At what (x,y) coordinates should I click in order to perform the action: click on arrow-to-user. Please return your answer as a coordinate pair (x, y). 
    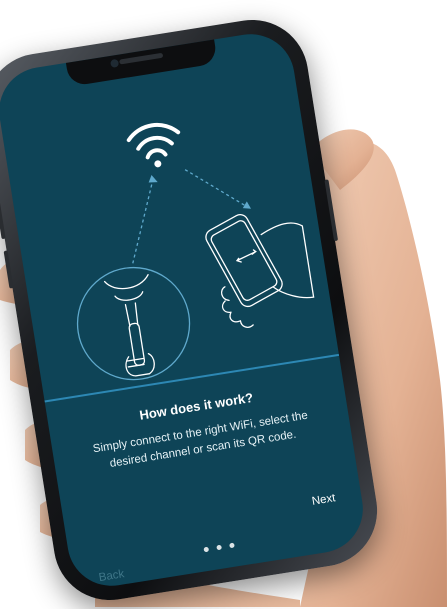
    Looking at the image, I should click on (142, 222).